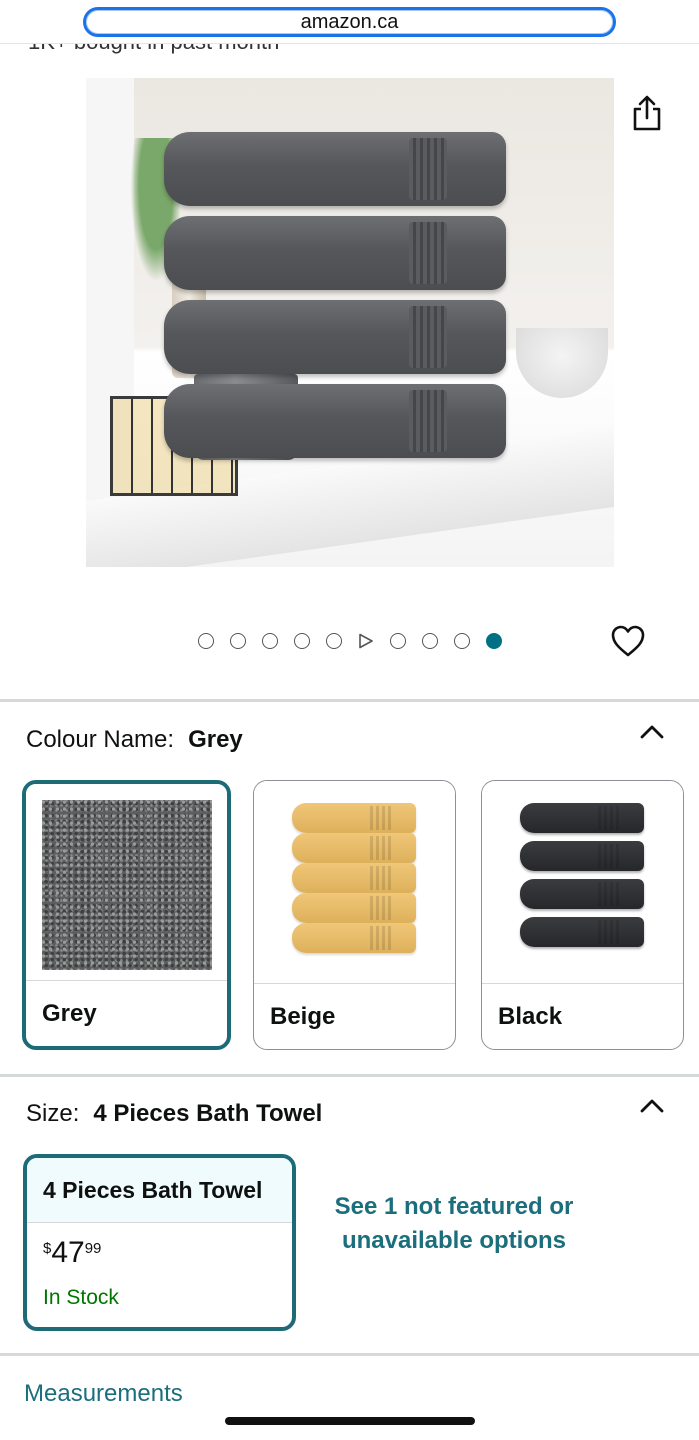 The image size is (699, 1440). I want to click on url-bar: amazon.ca, so click(349, 22).